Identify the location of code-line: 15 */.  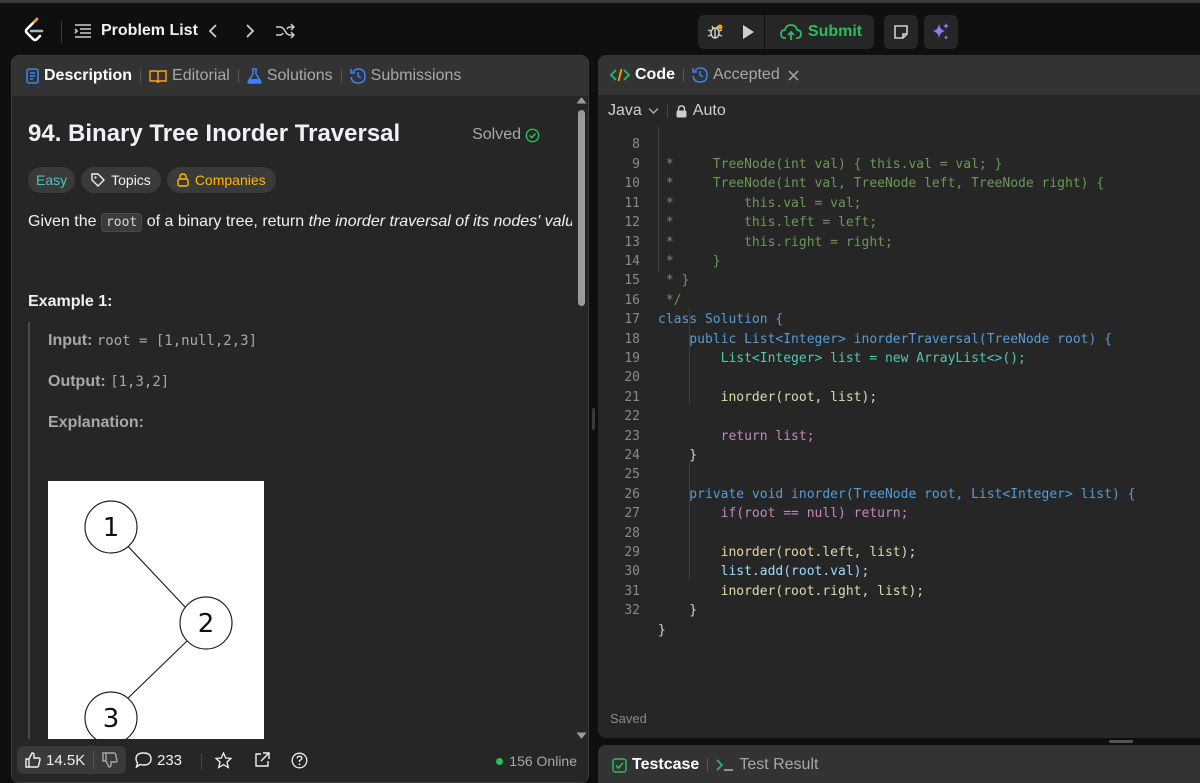
(899, 279).